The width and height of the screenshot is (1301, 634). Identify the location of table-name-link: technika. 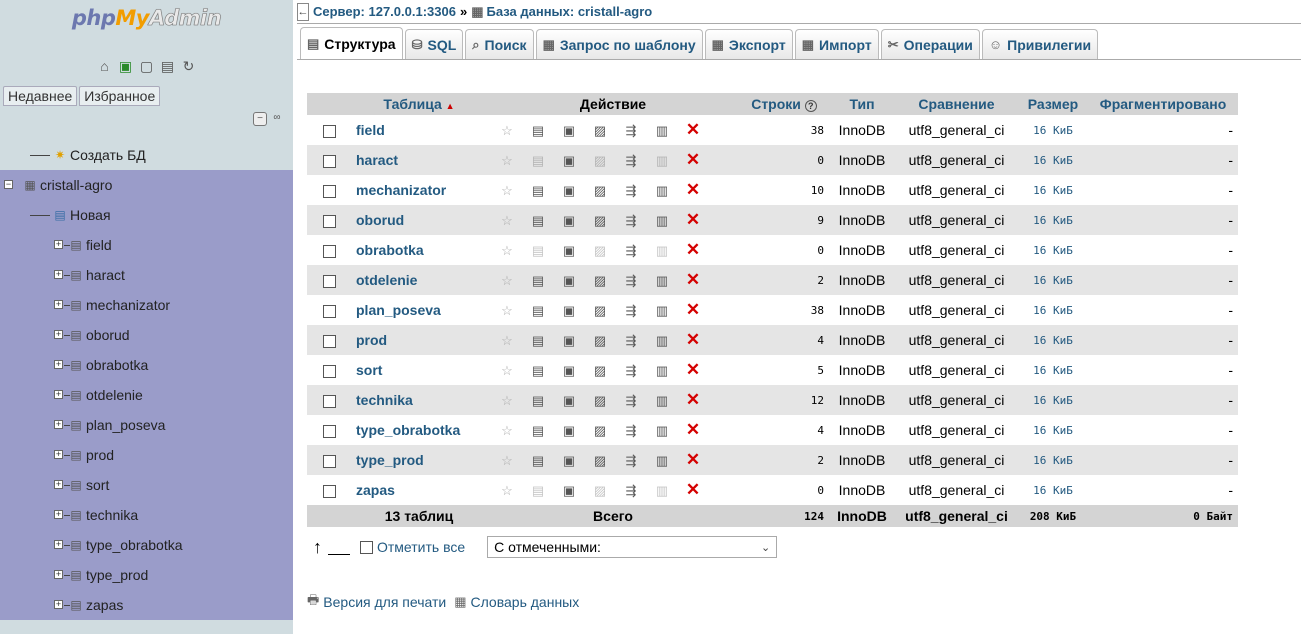
(419, 400).